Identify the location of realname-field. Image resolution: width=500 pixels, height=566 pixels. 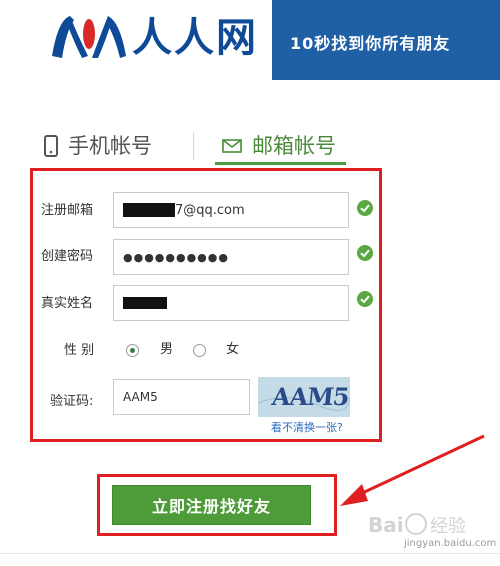
(231, 303).